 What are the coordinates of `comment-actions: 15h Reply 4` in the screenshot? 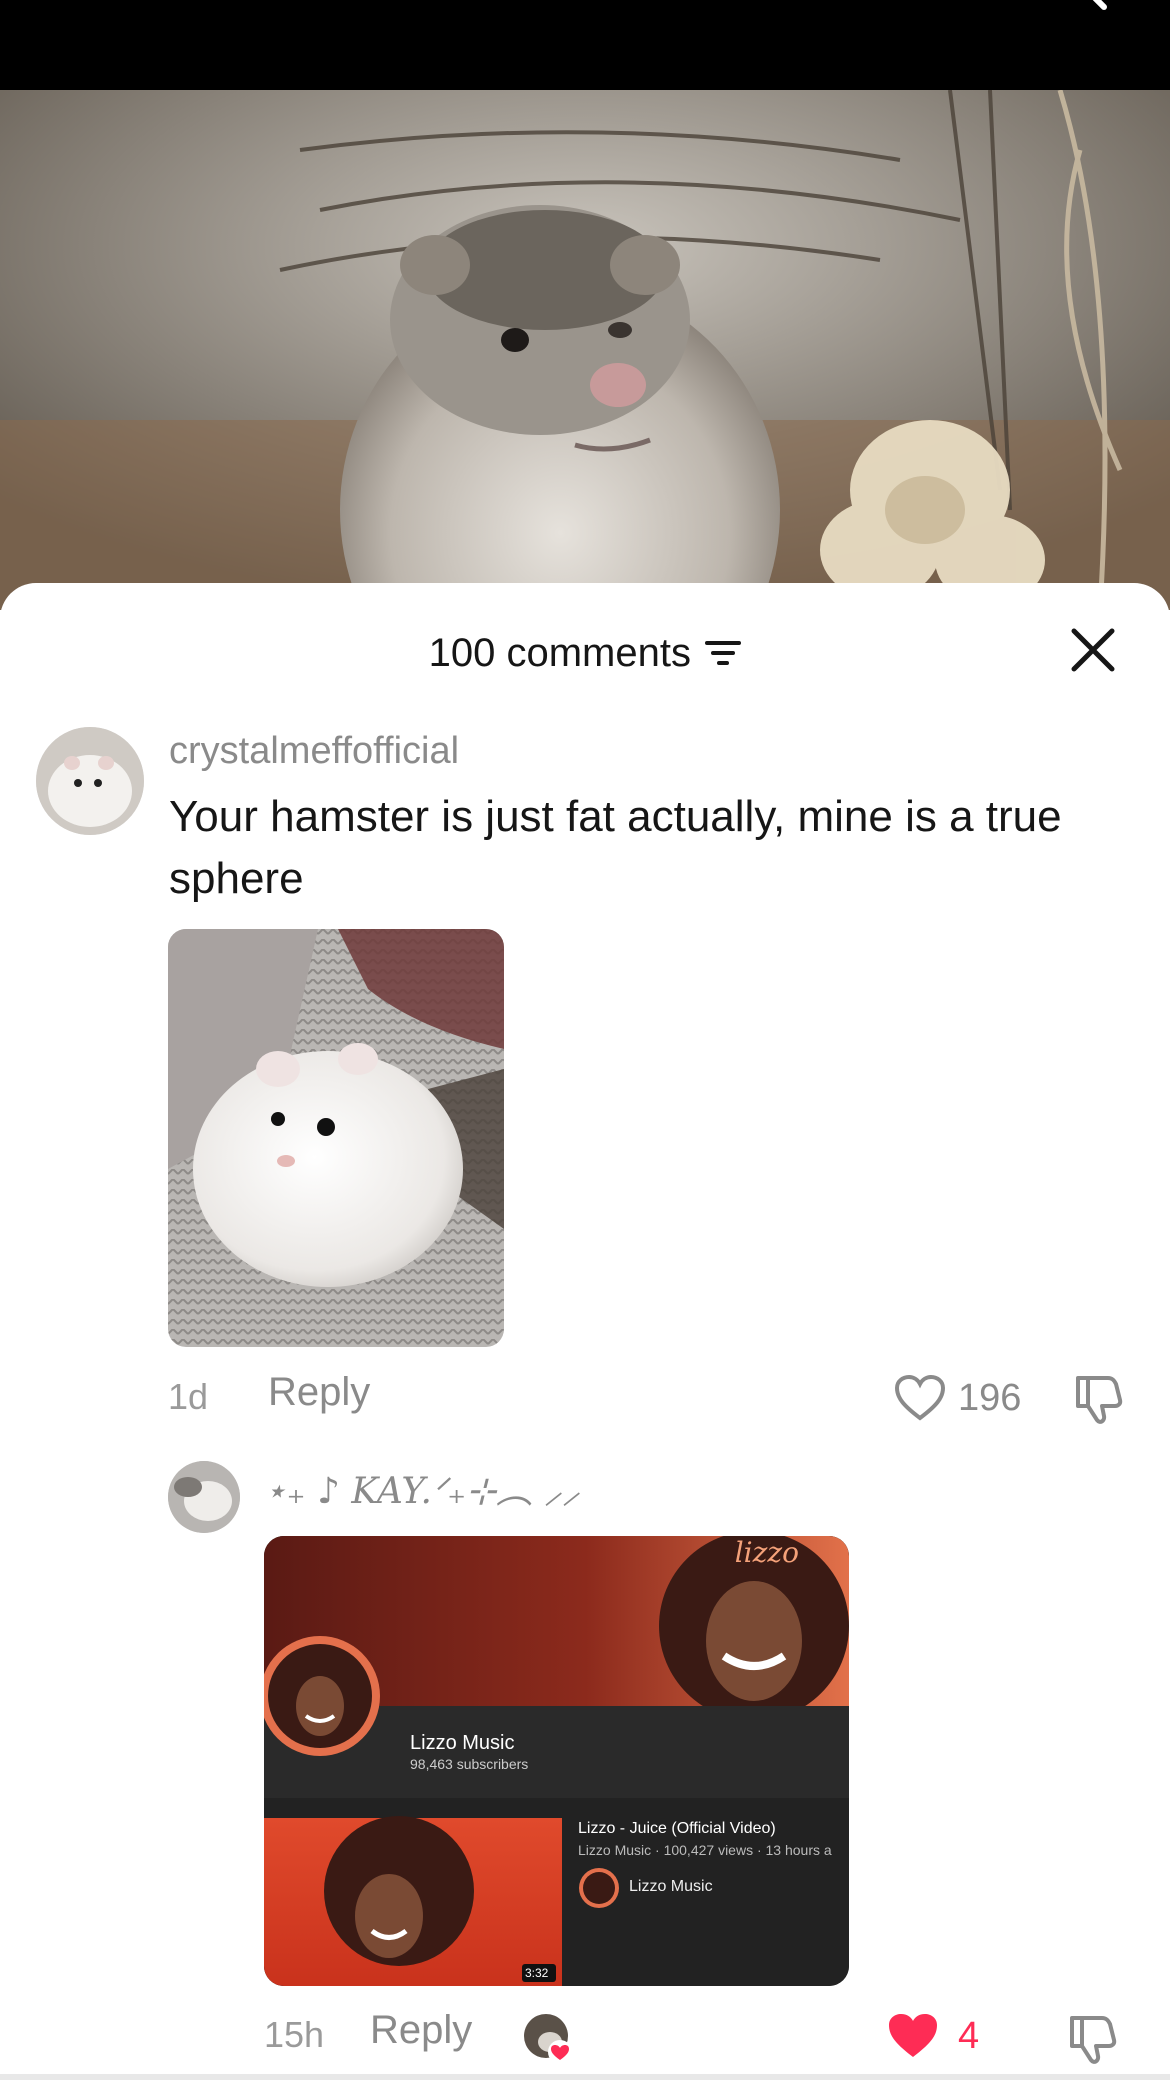 It's located at (696, 2038).